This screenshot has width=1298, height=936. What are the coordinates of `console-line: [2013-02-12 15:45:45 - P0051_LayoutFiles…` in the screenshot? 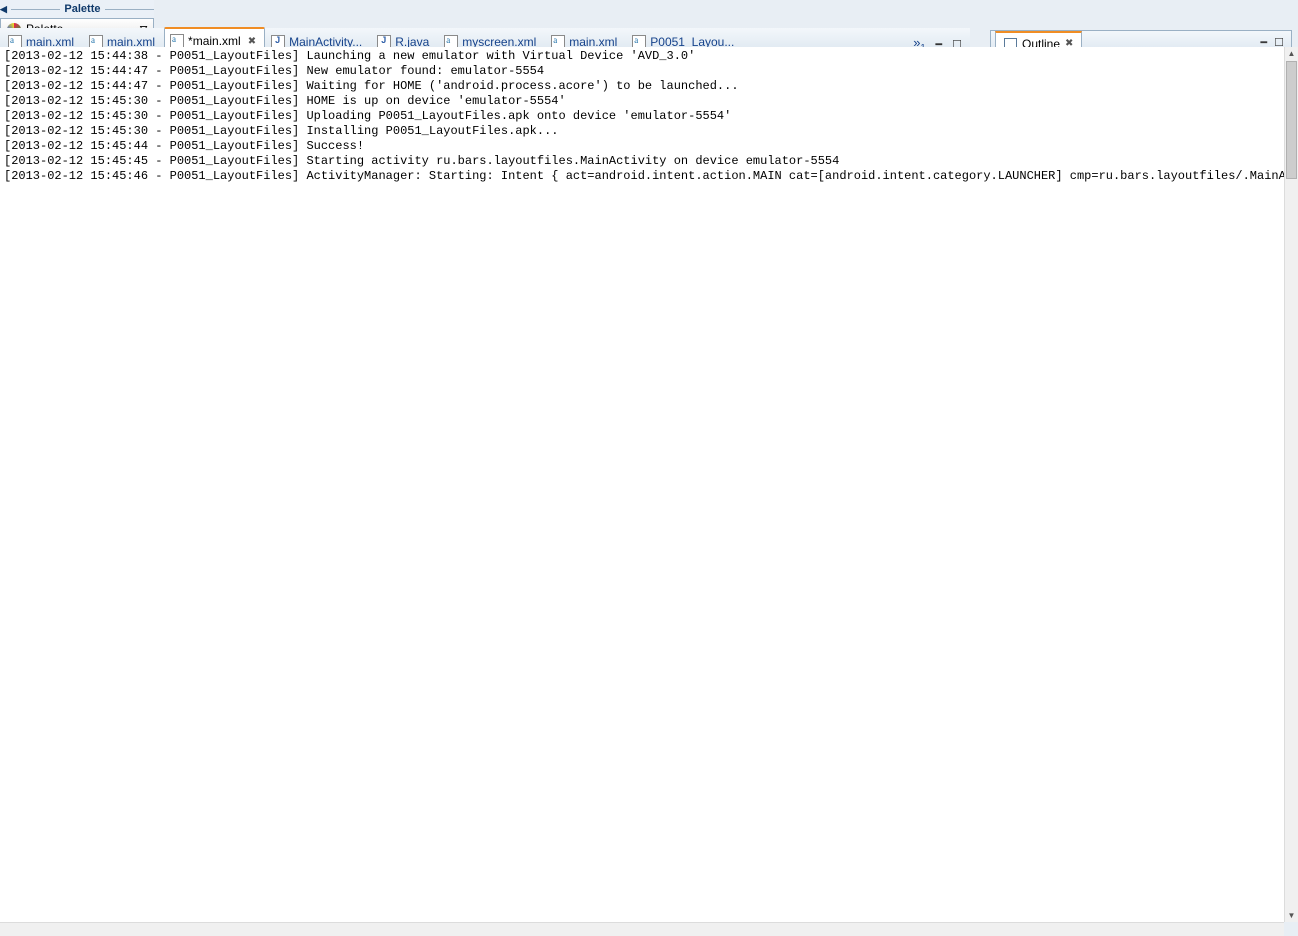 It's located at (422, 161).